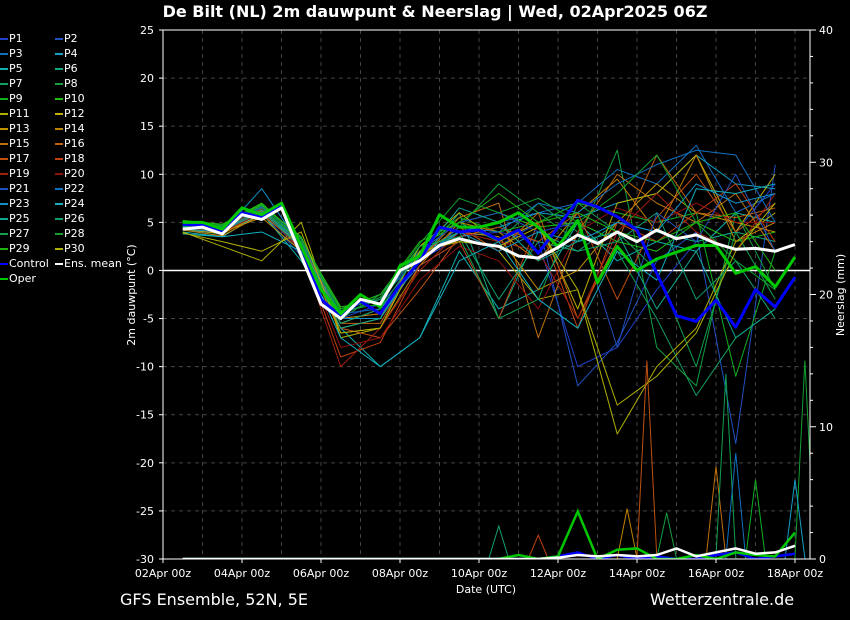 This screenshot has width=850, height=620. I want to click on y-tick-label: 5, so click(150, 222).